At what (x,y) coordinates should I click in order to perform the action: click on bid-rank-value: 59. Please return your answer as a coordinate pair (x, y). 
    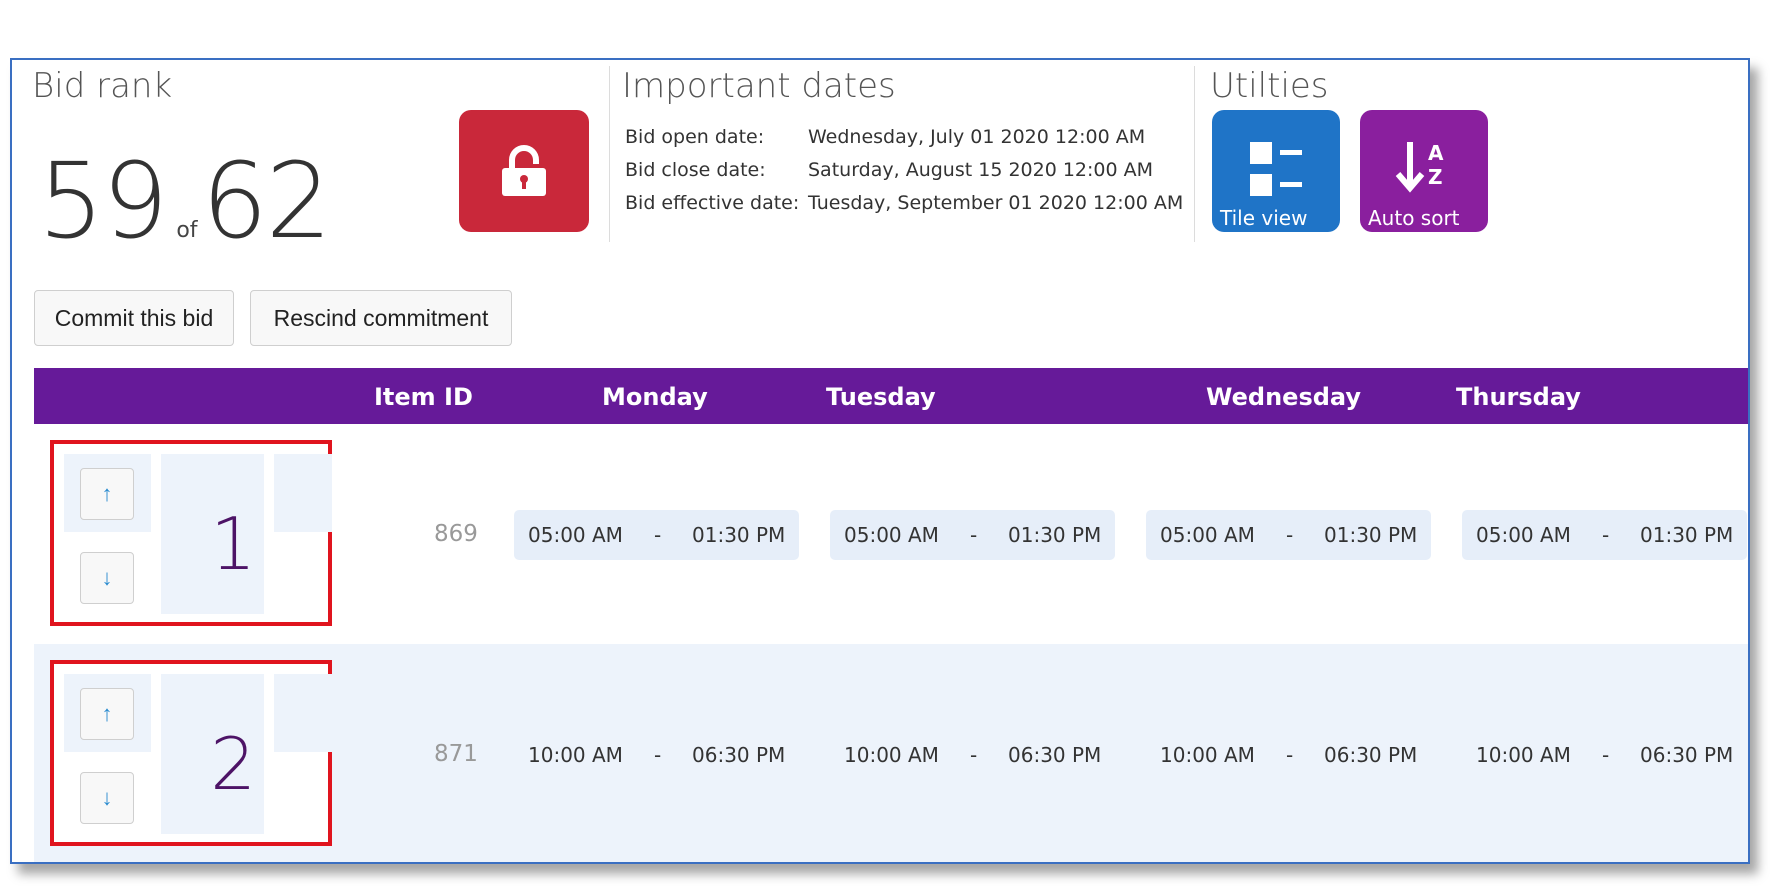
    Looking at the image, I should click on (103, 201).